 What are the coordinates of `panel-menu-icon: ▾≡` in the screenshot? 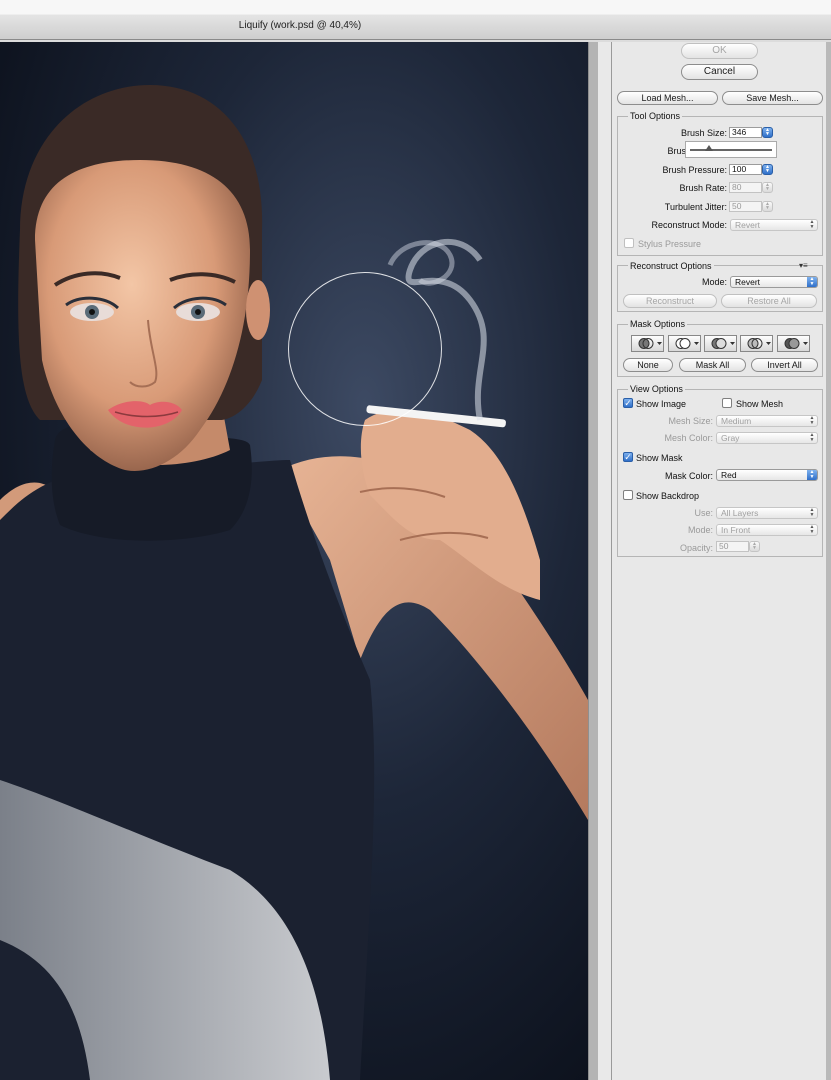 It's located at (803, 265).